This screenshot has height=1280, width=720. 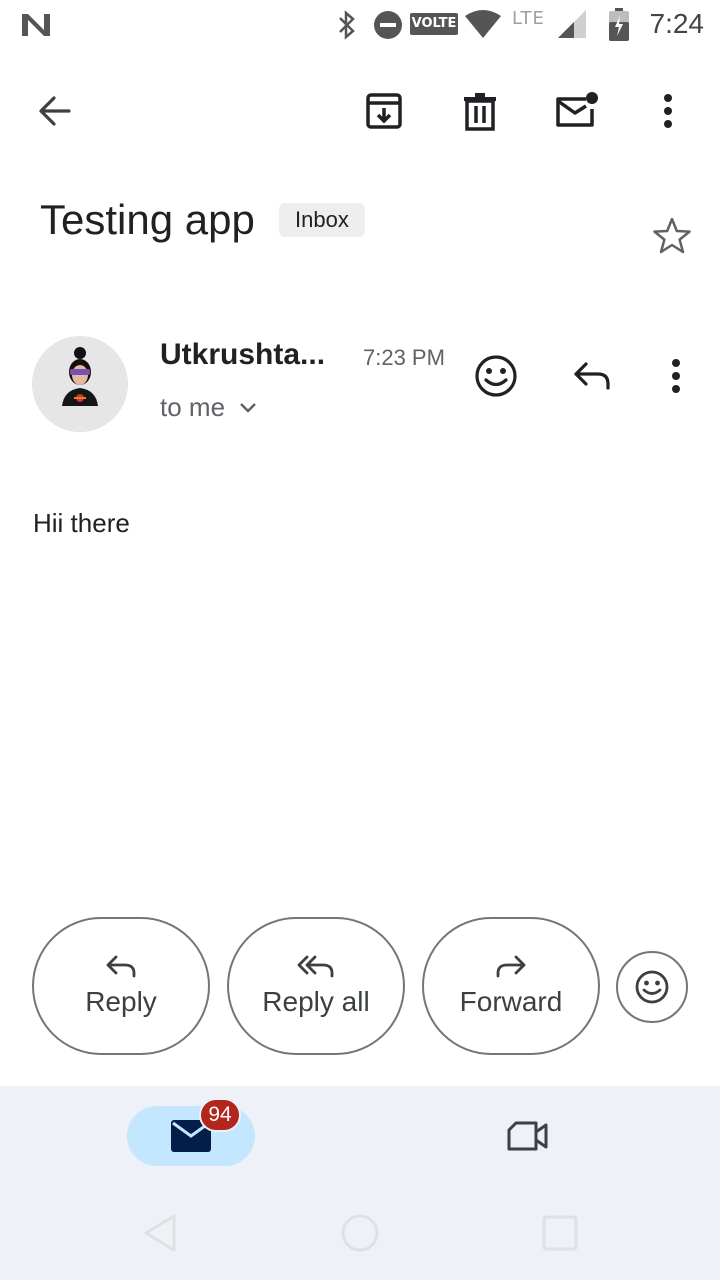 I want to click on star-icon, so click(x=672, y=236).